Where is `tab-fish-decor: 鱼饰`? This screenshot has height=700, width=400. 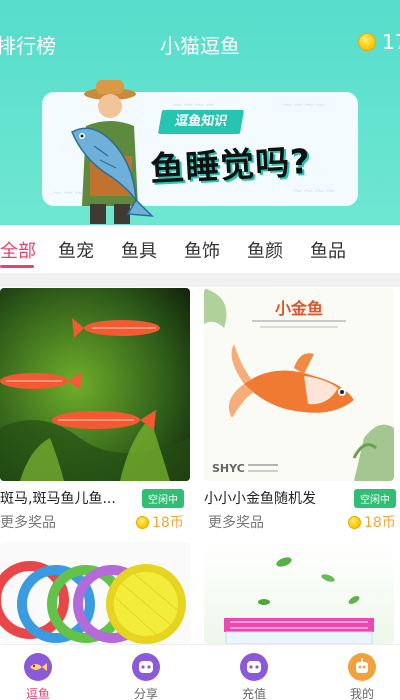 tab-fish-decor: 鱼饰 is located at coordinates (202, 250).